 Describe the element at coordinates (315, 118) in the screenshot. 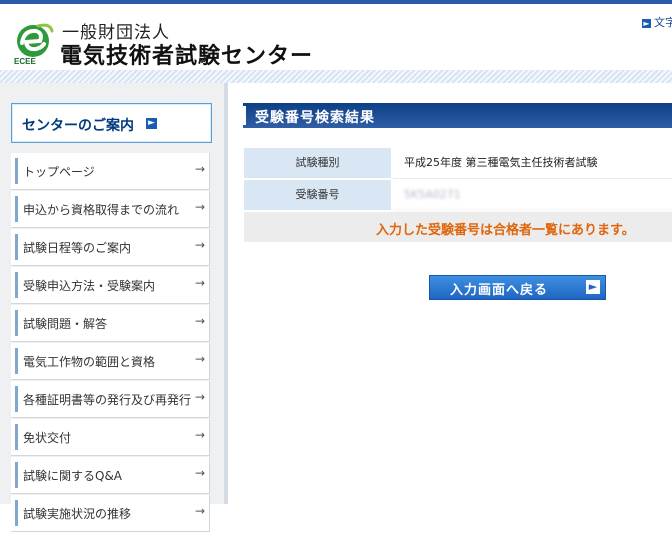

I see `page-title: 受験番号検索結果` at that location.